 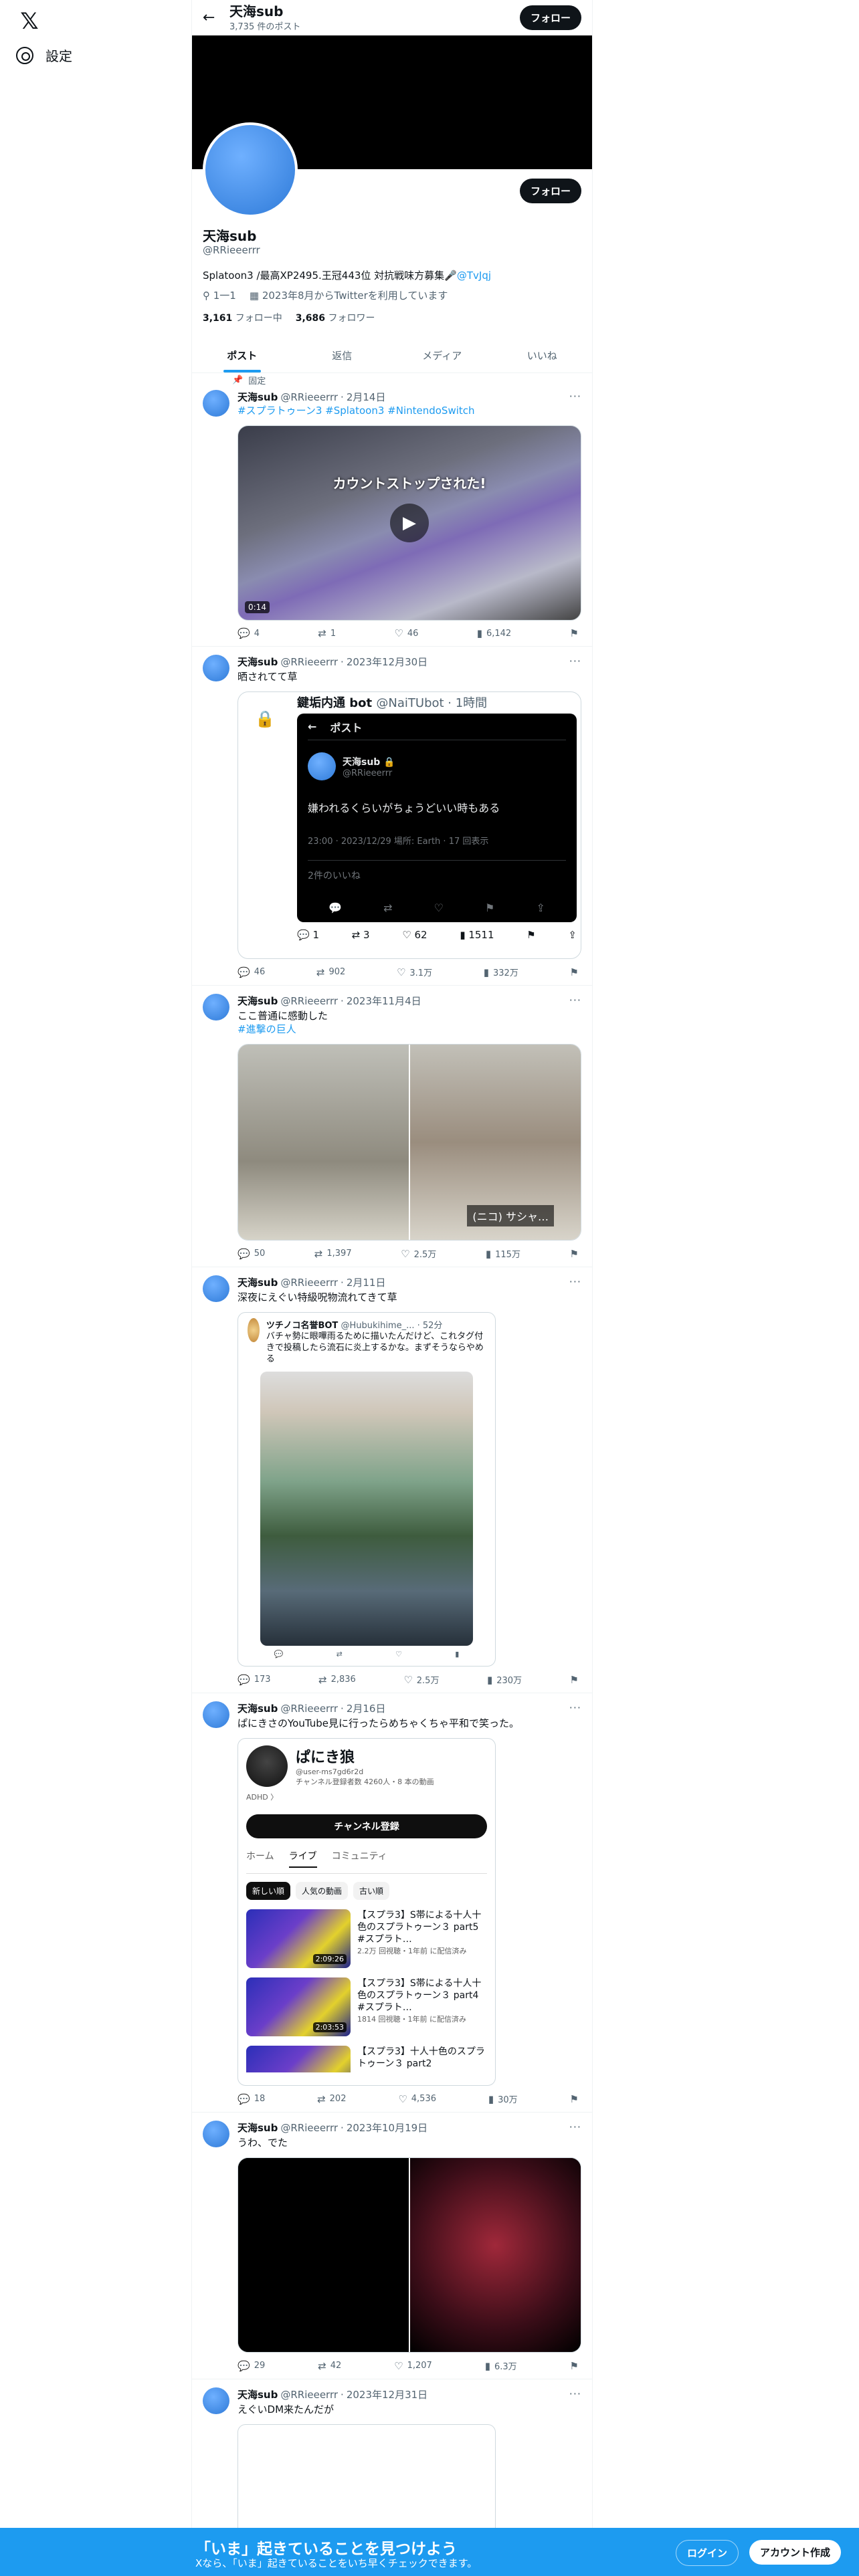 What do you see at coordinates (550, 17) in the screenshot?
I see `header-follow-button: フォロー` at bounding box center [550, 17].